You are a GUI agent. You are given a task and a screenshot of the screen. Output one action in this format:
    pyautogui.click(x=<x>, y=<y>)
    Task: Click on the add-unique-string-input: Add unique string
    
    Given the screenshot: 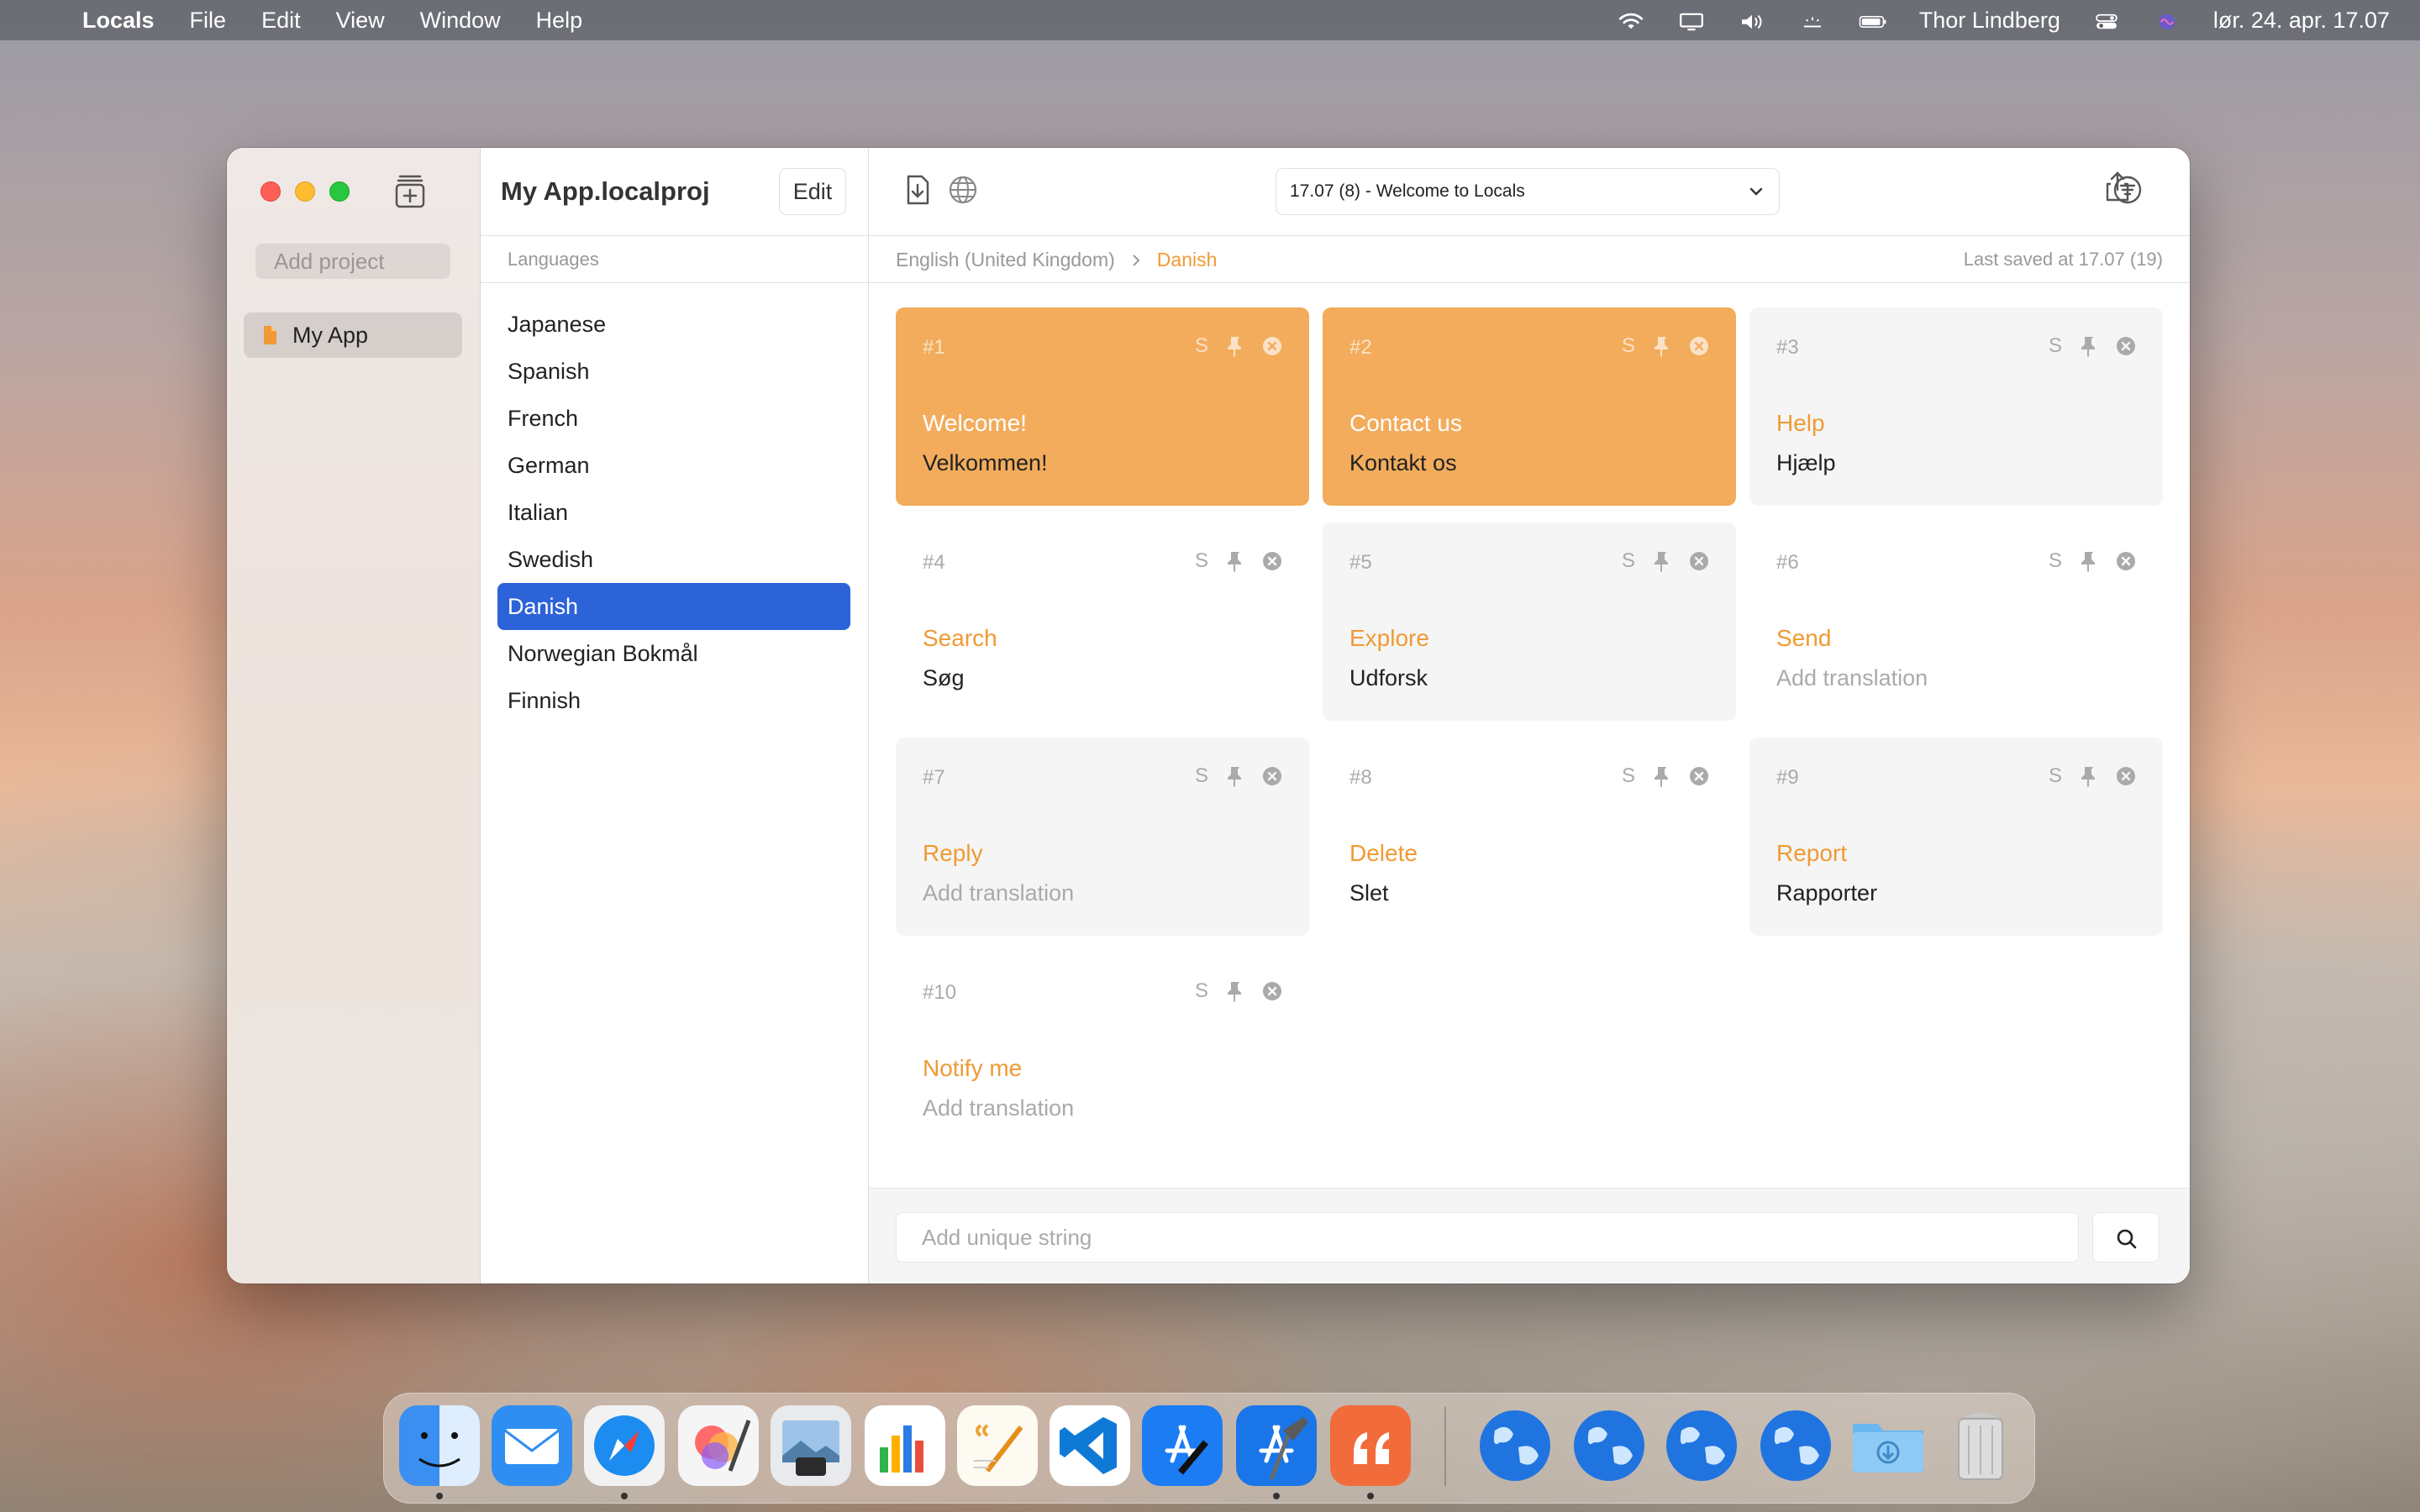 What is the action you would take?
    pyautogui.click(x=1487, y=1237)
    